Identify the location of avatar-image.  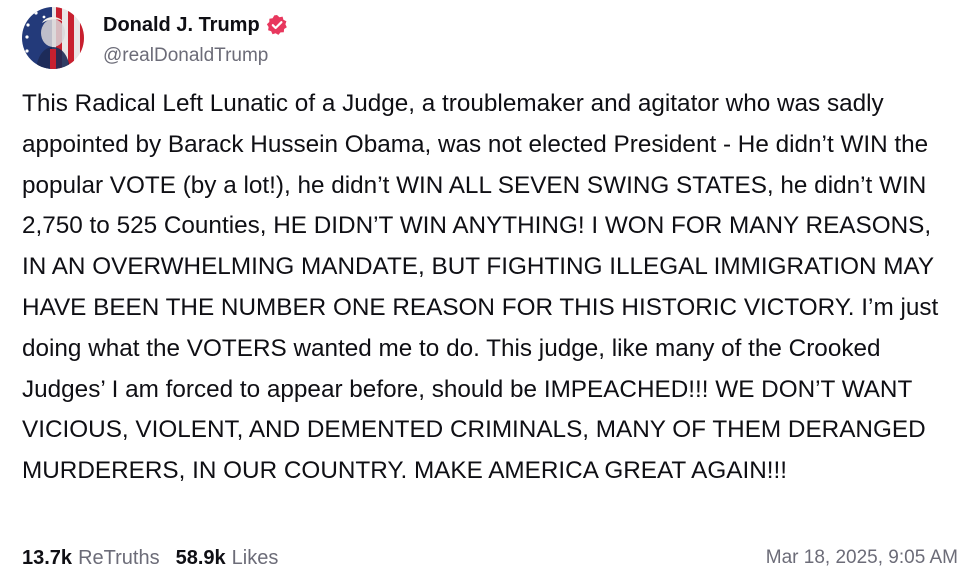
(53, 38).